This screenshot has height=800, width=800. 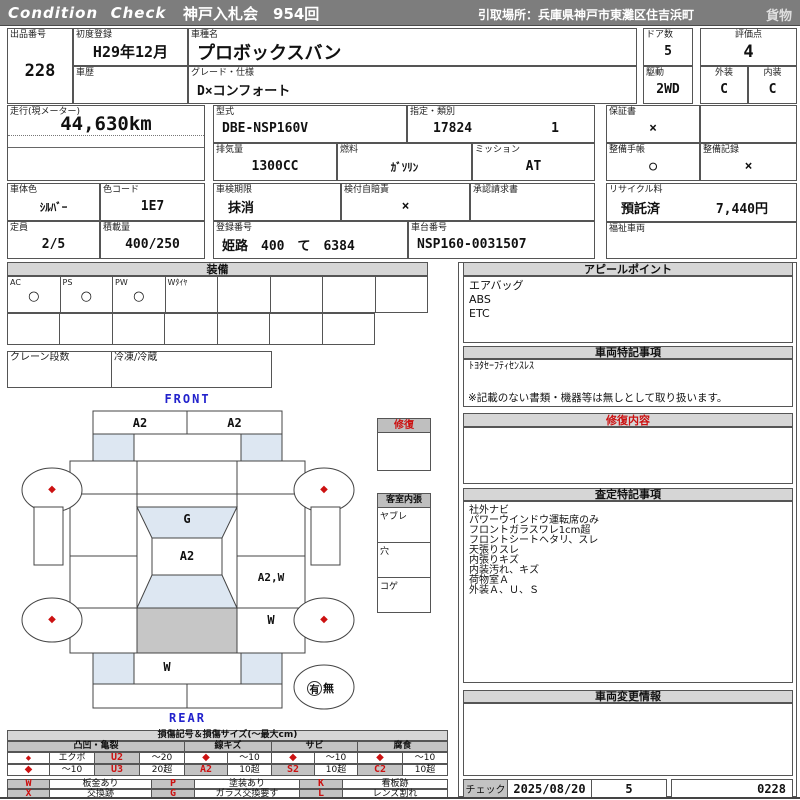 I want to click on drive-cell: 駆動 2WD, so click(x=668, y=85).